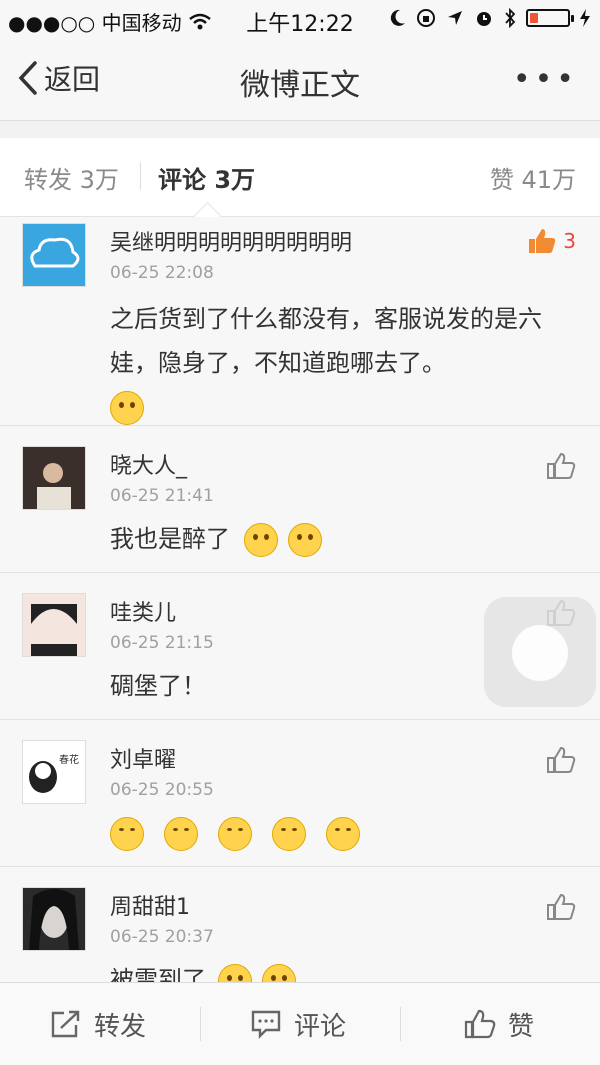 The image size is (600, 1065). What do you see at coordinates (426, 18) in the screenshot?
I see `rotation-lock-icon` at bounding box center [426, 18].